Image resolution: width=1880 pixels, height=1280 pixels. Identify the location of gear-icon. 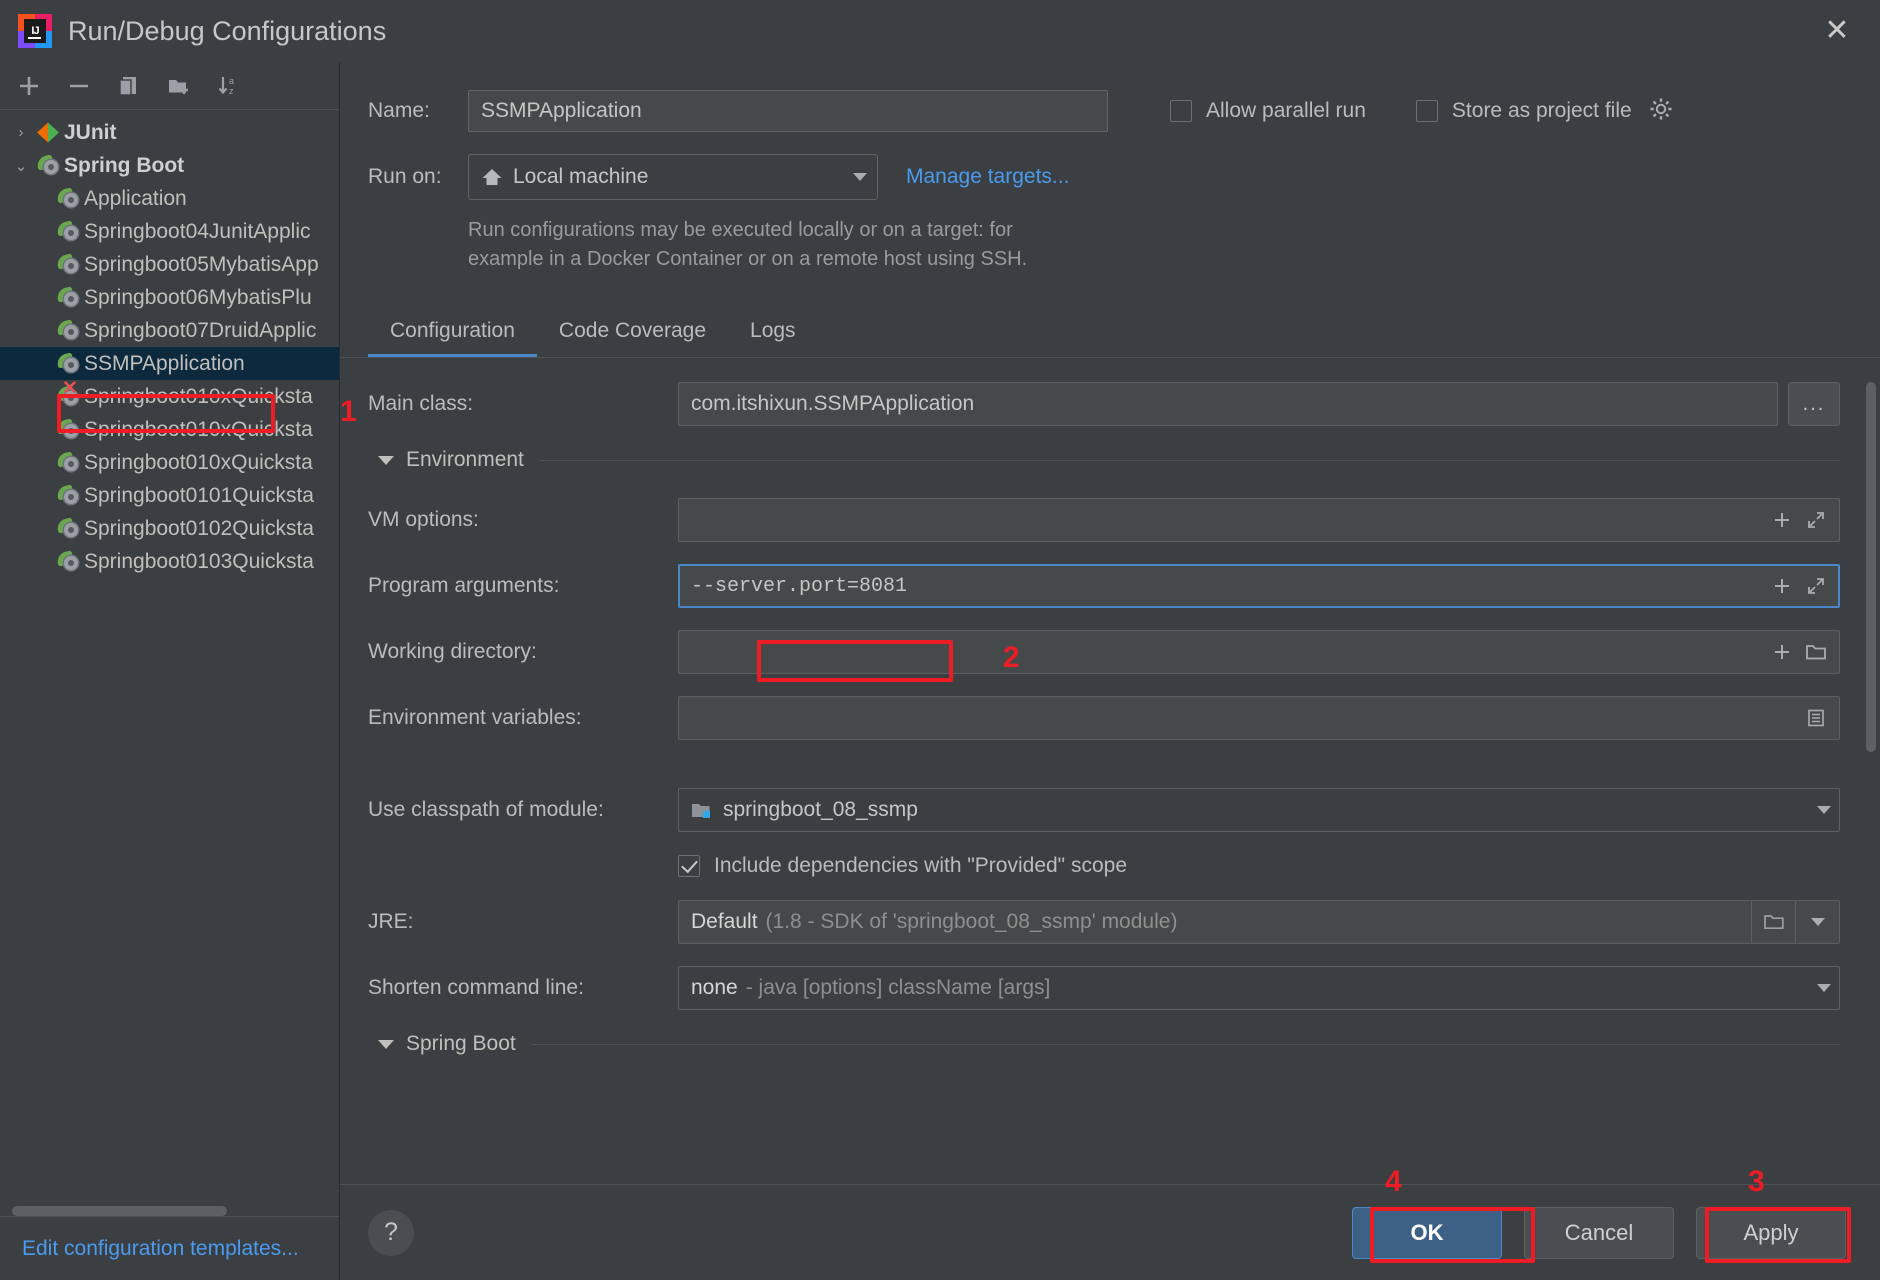
(1661, 111).